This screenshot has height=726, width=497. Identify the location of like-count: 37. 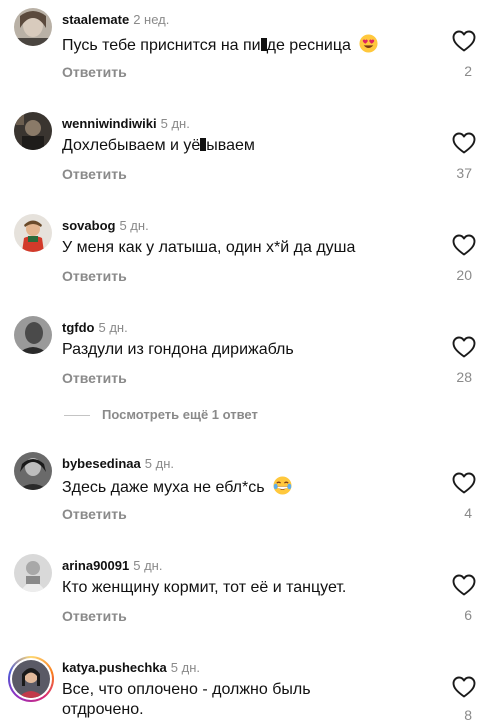
(464, 173).